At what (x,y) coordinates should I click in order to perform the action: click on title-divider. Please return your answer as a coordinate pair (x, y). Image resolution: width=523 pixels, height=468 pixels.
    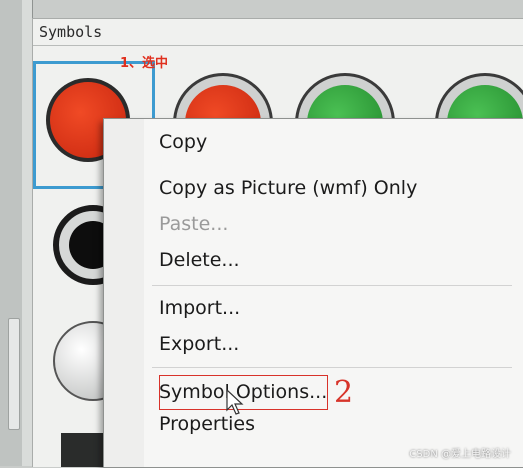
    Looking at the image, I should click on (278, 45).